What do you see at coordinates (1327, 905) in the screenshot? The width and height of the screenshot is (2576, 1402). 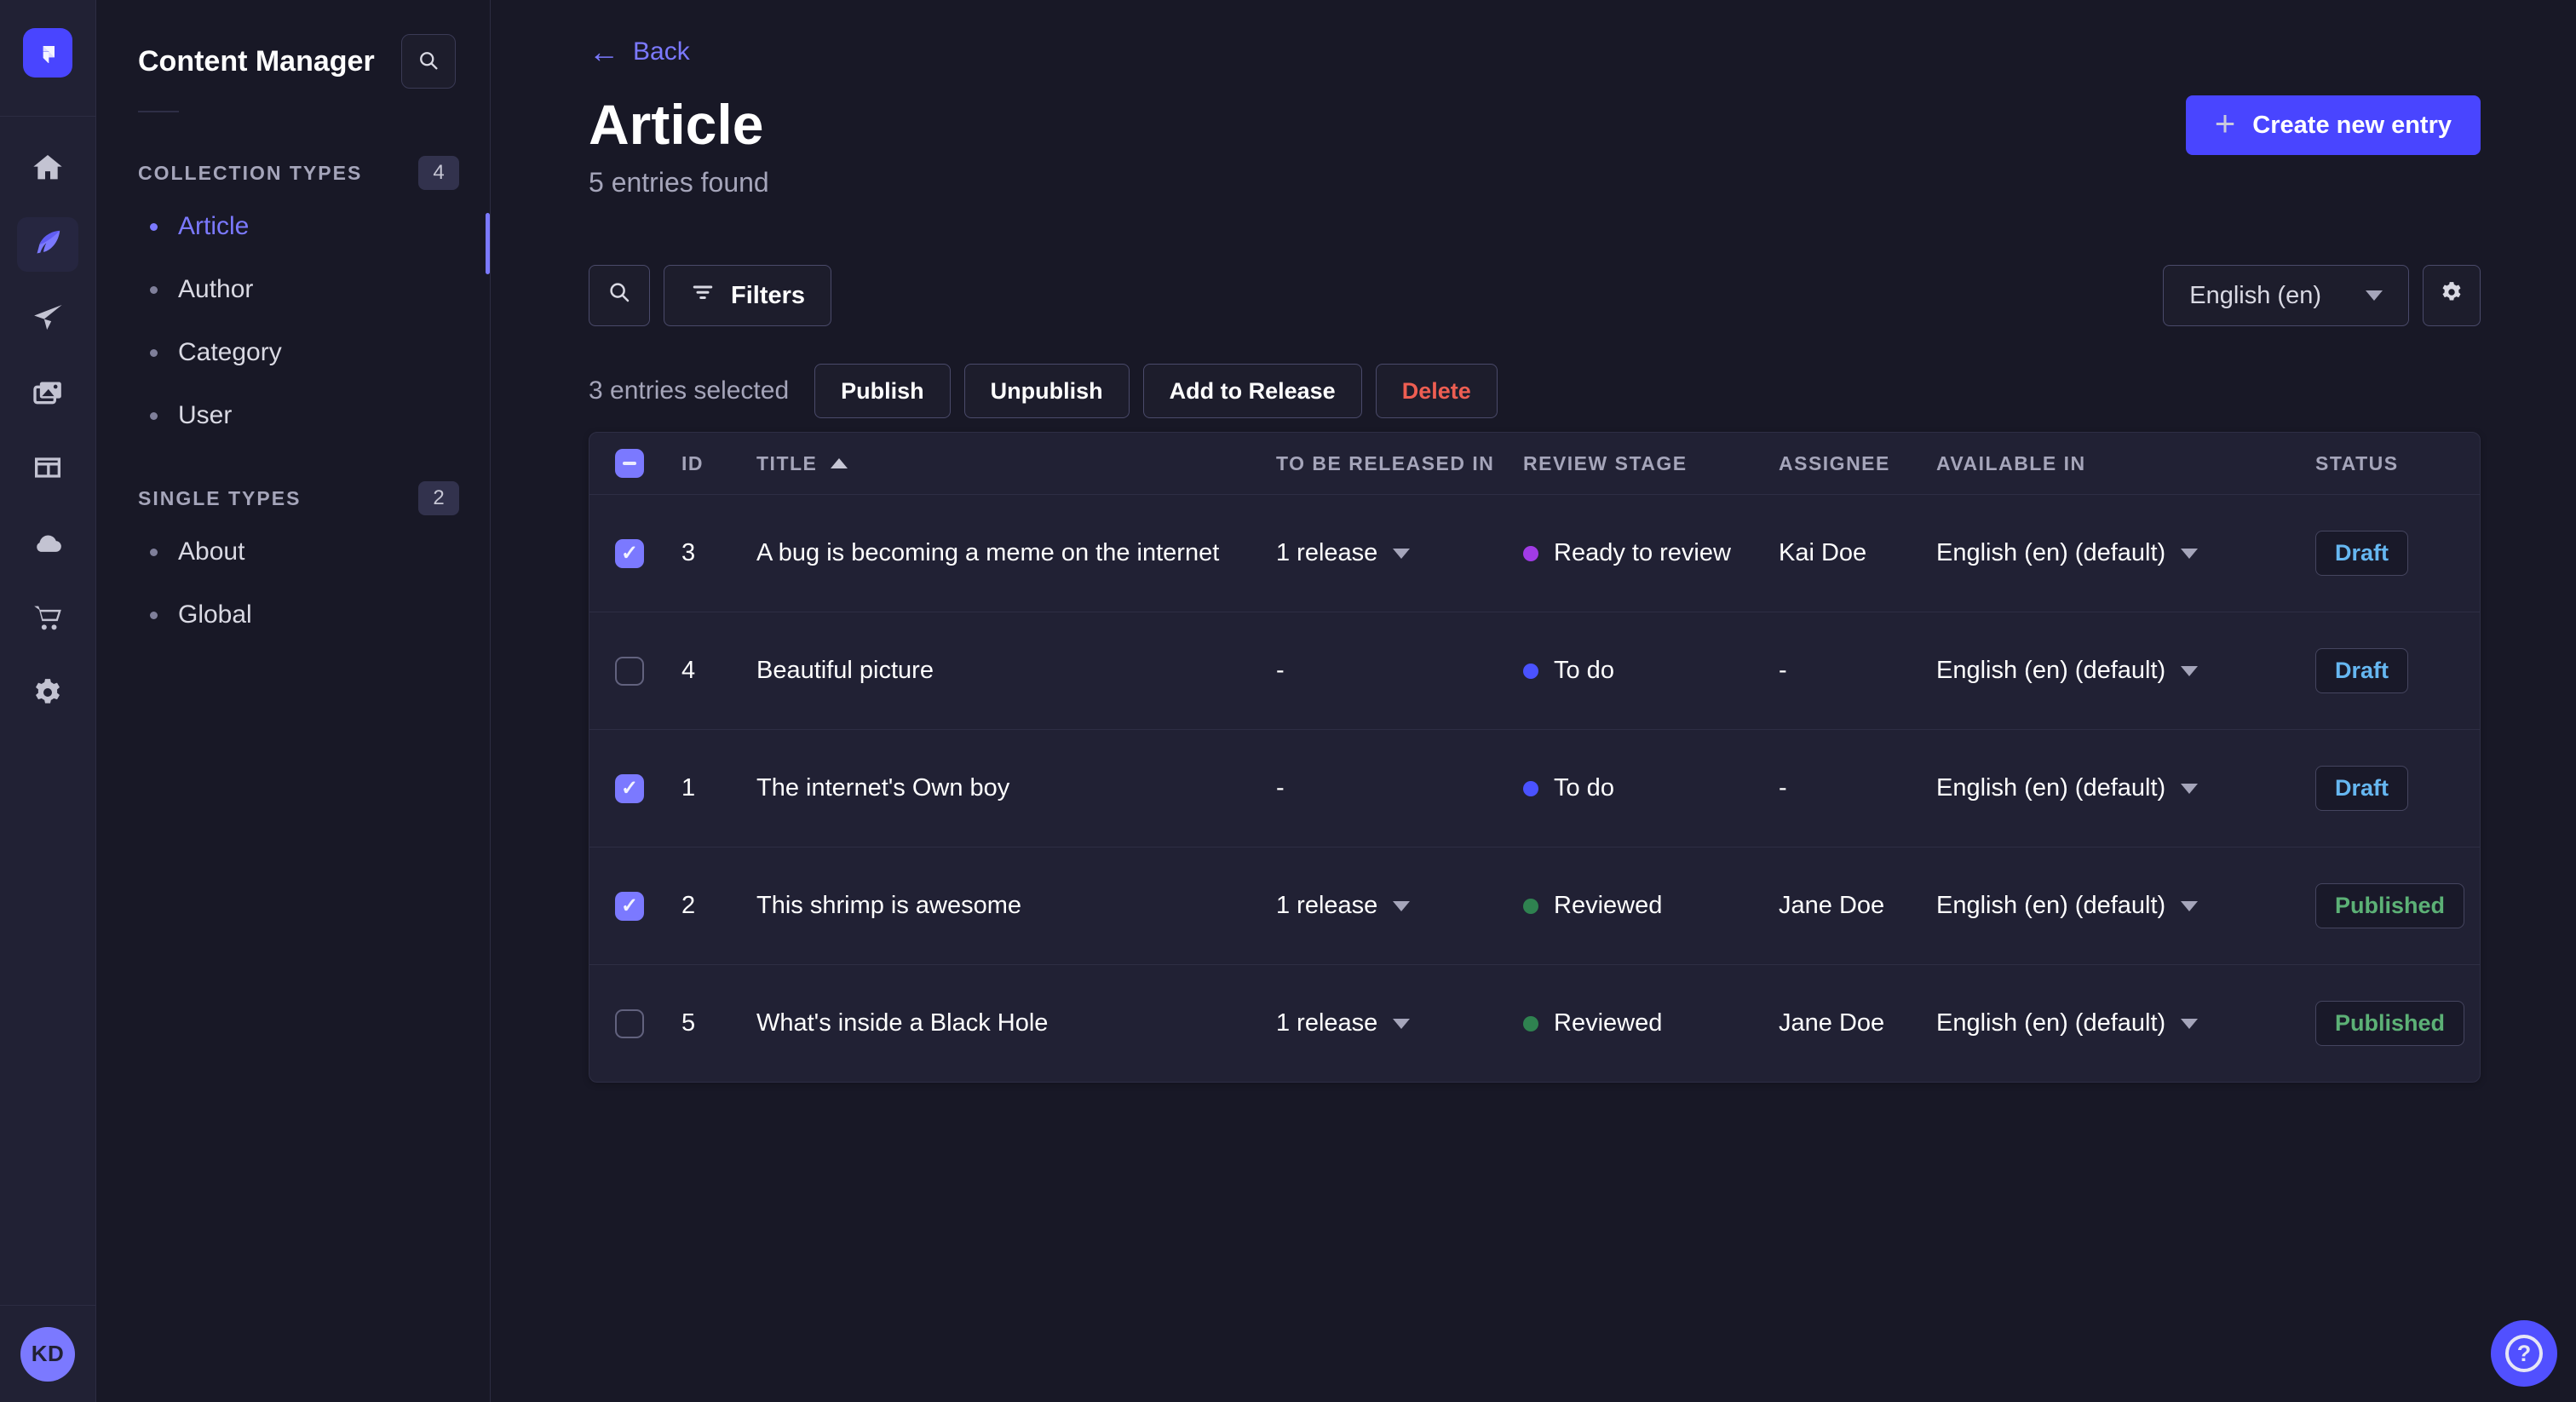 I see `release-value: 1 release` at bounding box center [1327, 905].